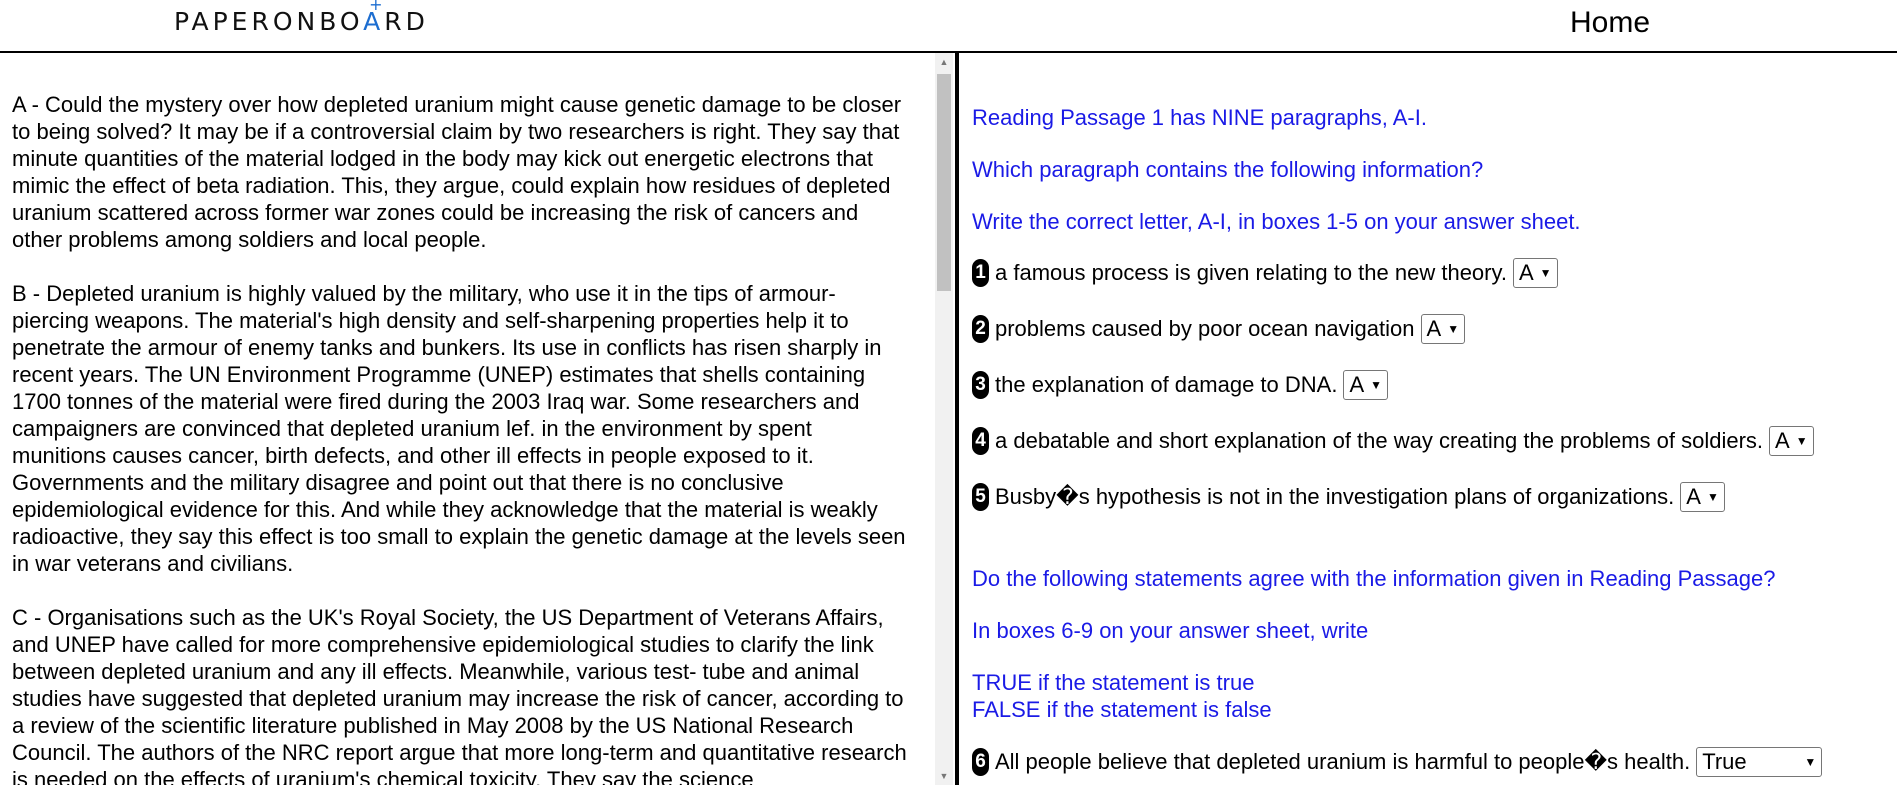 Image resolution: width=1897 pixels, height=785 pixels. Describe the element at coordinates (269, 21) in the screenshot. I see `logo-text-left: PAPERONBO` at that location.